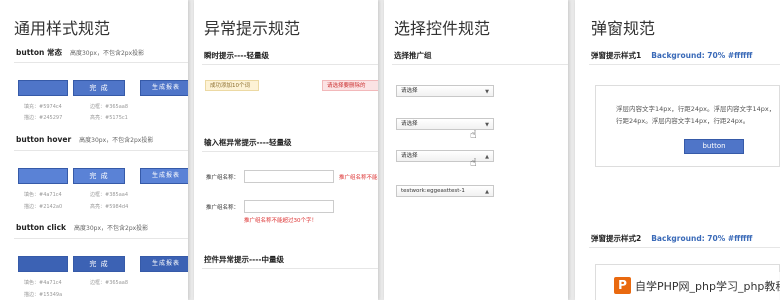 The height and width of the screenshot is (300, 780). Describe the element at coordinates (248, 142) in the screenshot. I see `section-label: 输入框异常提示----轻量级` at that location.